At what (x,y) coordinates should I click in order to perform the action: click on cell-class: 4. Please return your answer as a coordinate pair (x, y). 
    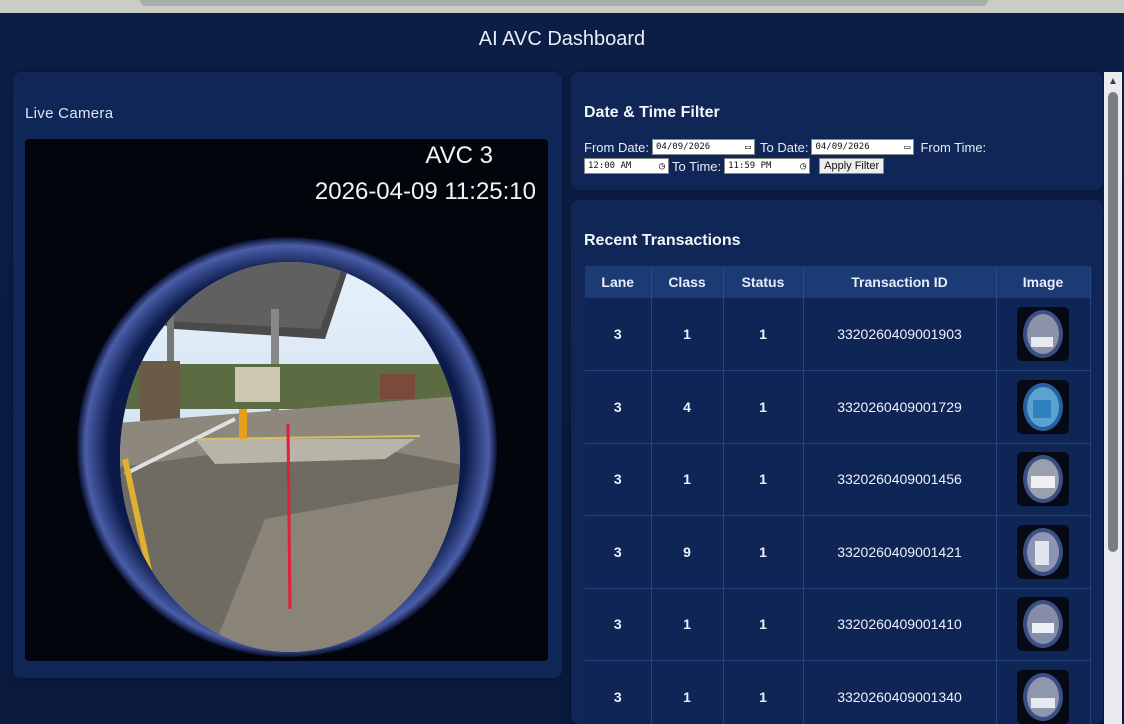
    Looking at the image, I should click on (687, 407).